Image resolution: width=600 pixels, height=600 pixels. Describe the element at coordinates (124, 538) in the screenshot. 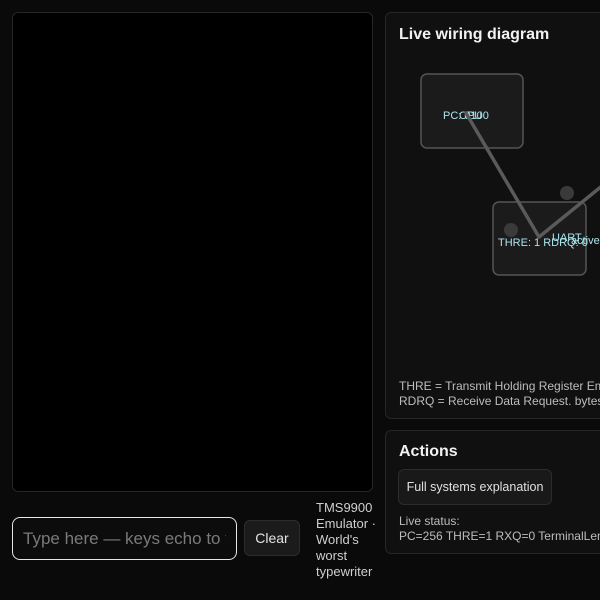

I see `terminal-input` at that location.